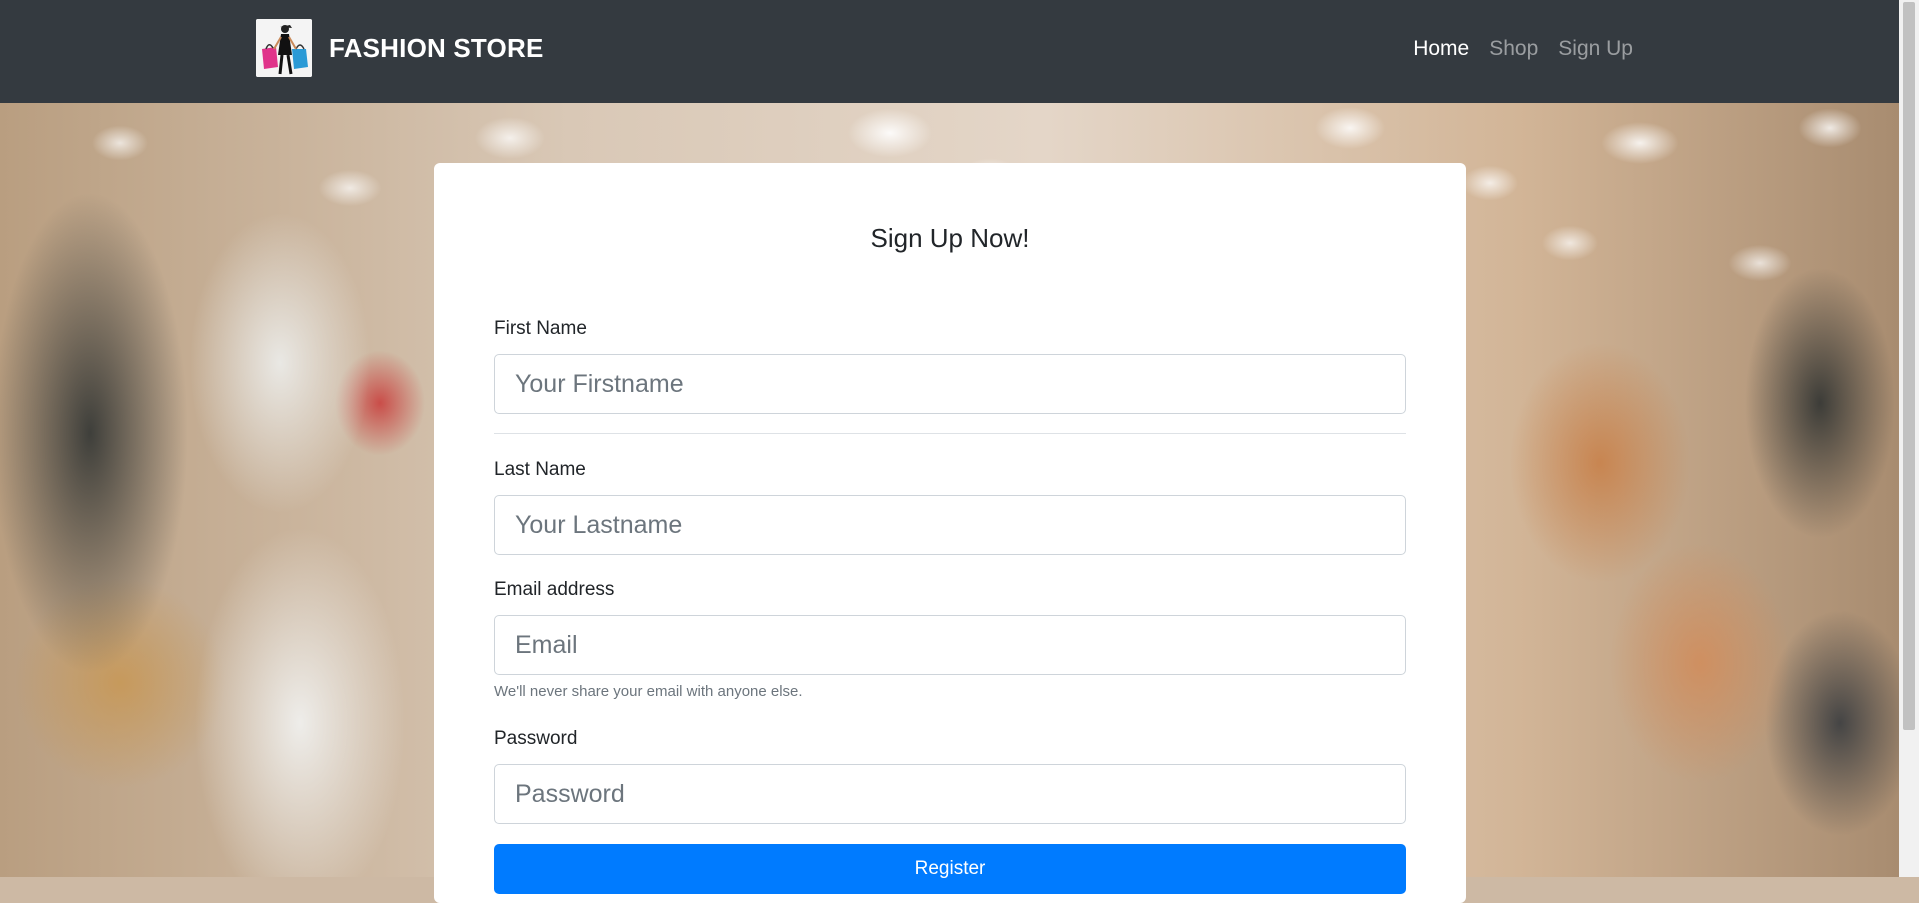 The image size is (1919, 903). What do you see at coordinates (540, 328) in the screenshot?
I see `first-name-label: First Name` at bounding box center [540, 328].